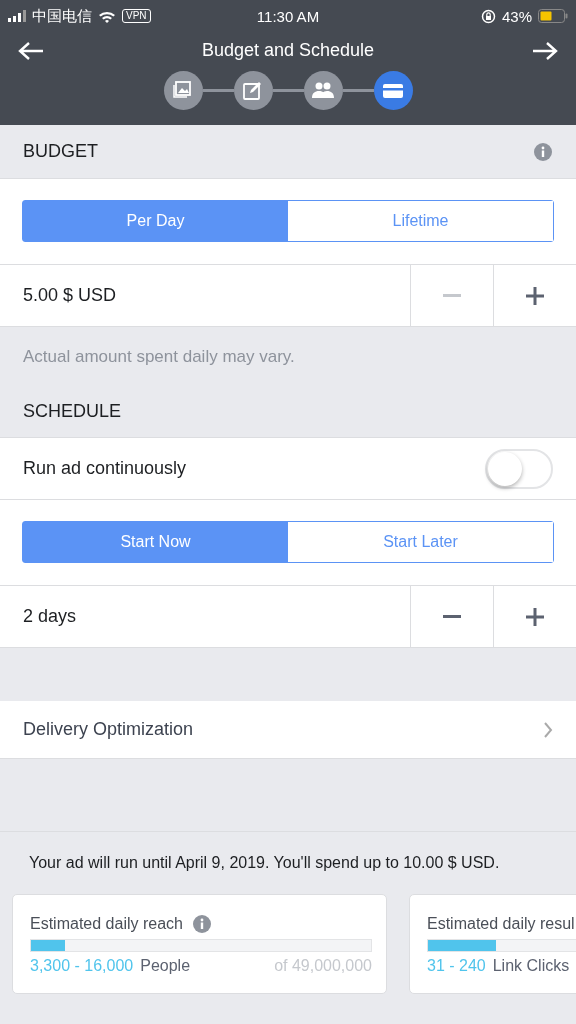 The image size is (576, 1024). Describe the element at coordinates (288, 16) in the screenshot. I see `clock-time: 11:30 AM` at that location.